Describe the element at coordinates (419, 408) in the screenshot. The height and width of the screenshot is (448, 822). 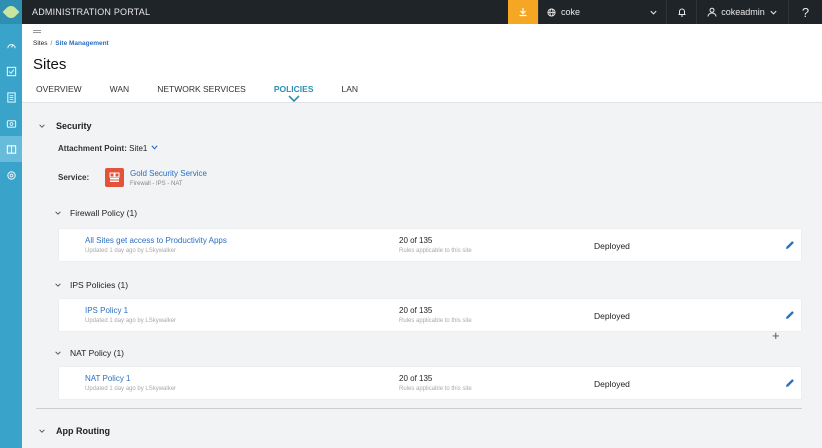
I see `section-divider` at that location.